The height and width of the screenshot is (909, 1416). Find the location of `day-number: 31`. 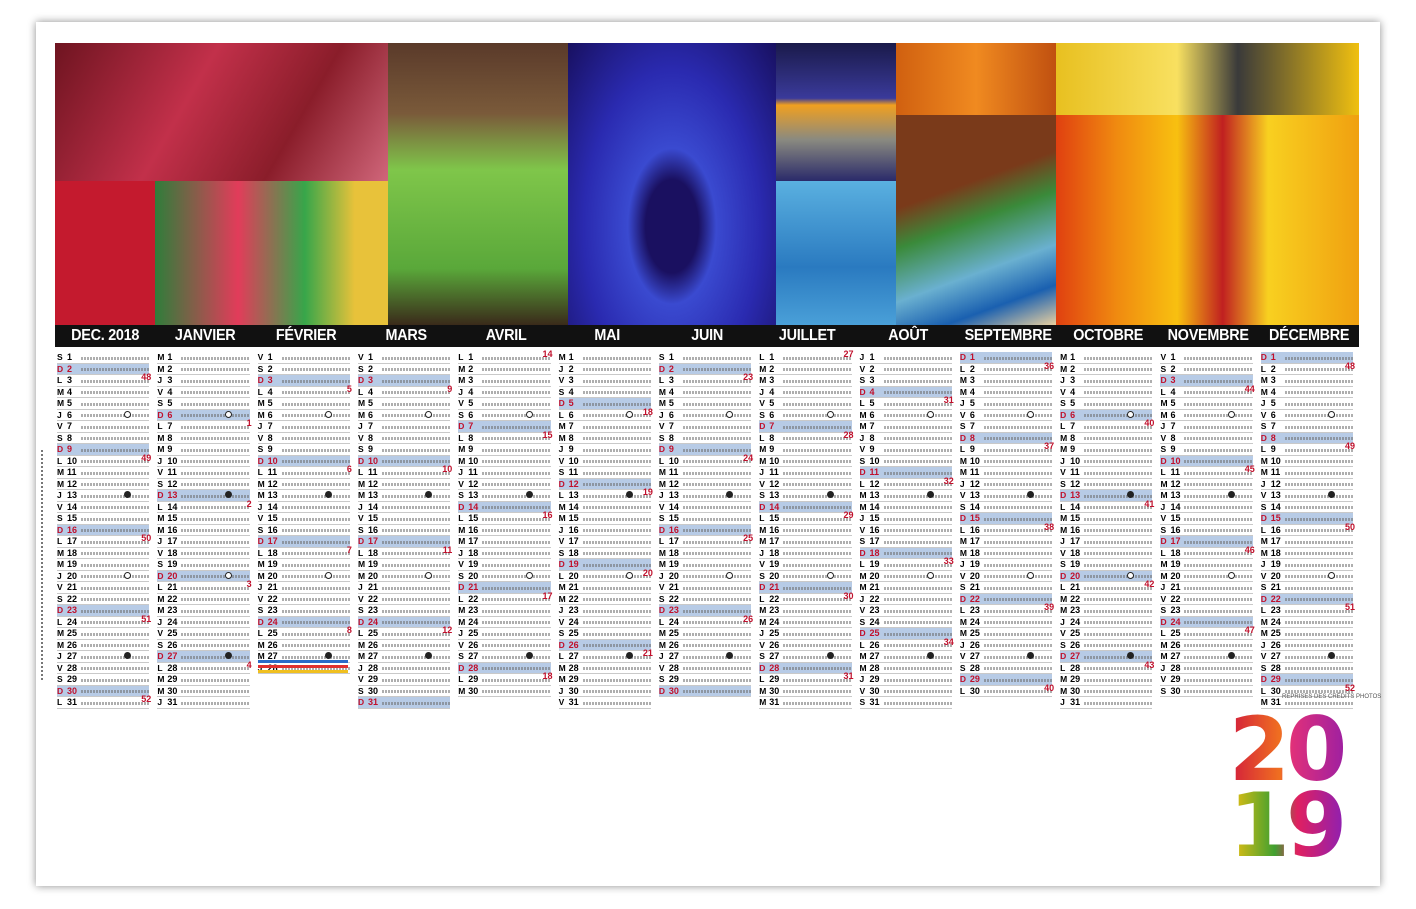

day-number: 31 is located at coordinates (774, 702).